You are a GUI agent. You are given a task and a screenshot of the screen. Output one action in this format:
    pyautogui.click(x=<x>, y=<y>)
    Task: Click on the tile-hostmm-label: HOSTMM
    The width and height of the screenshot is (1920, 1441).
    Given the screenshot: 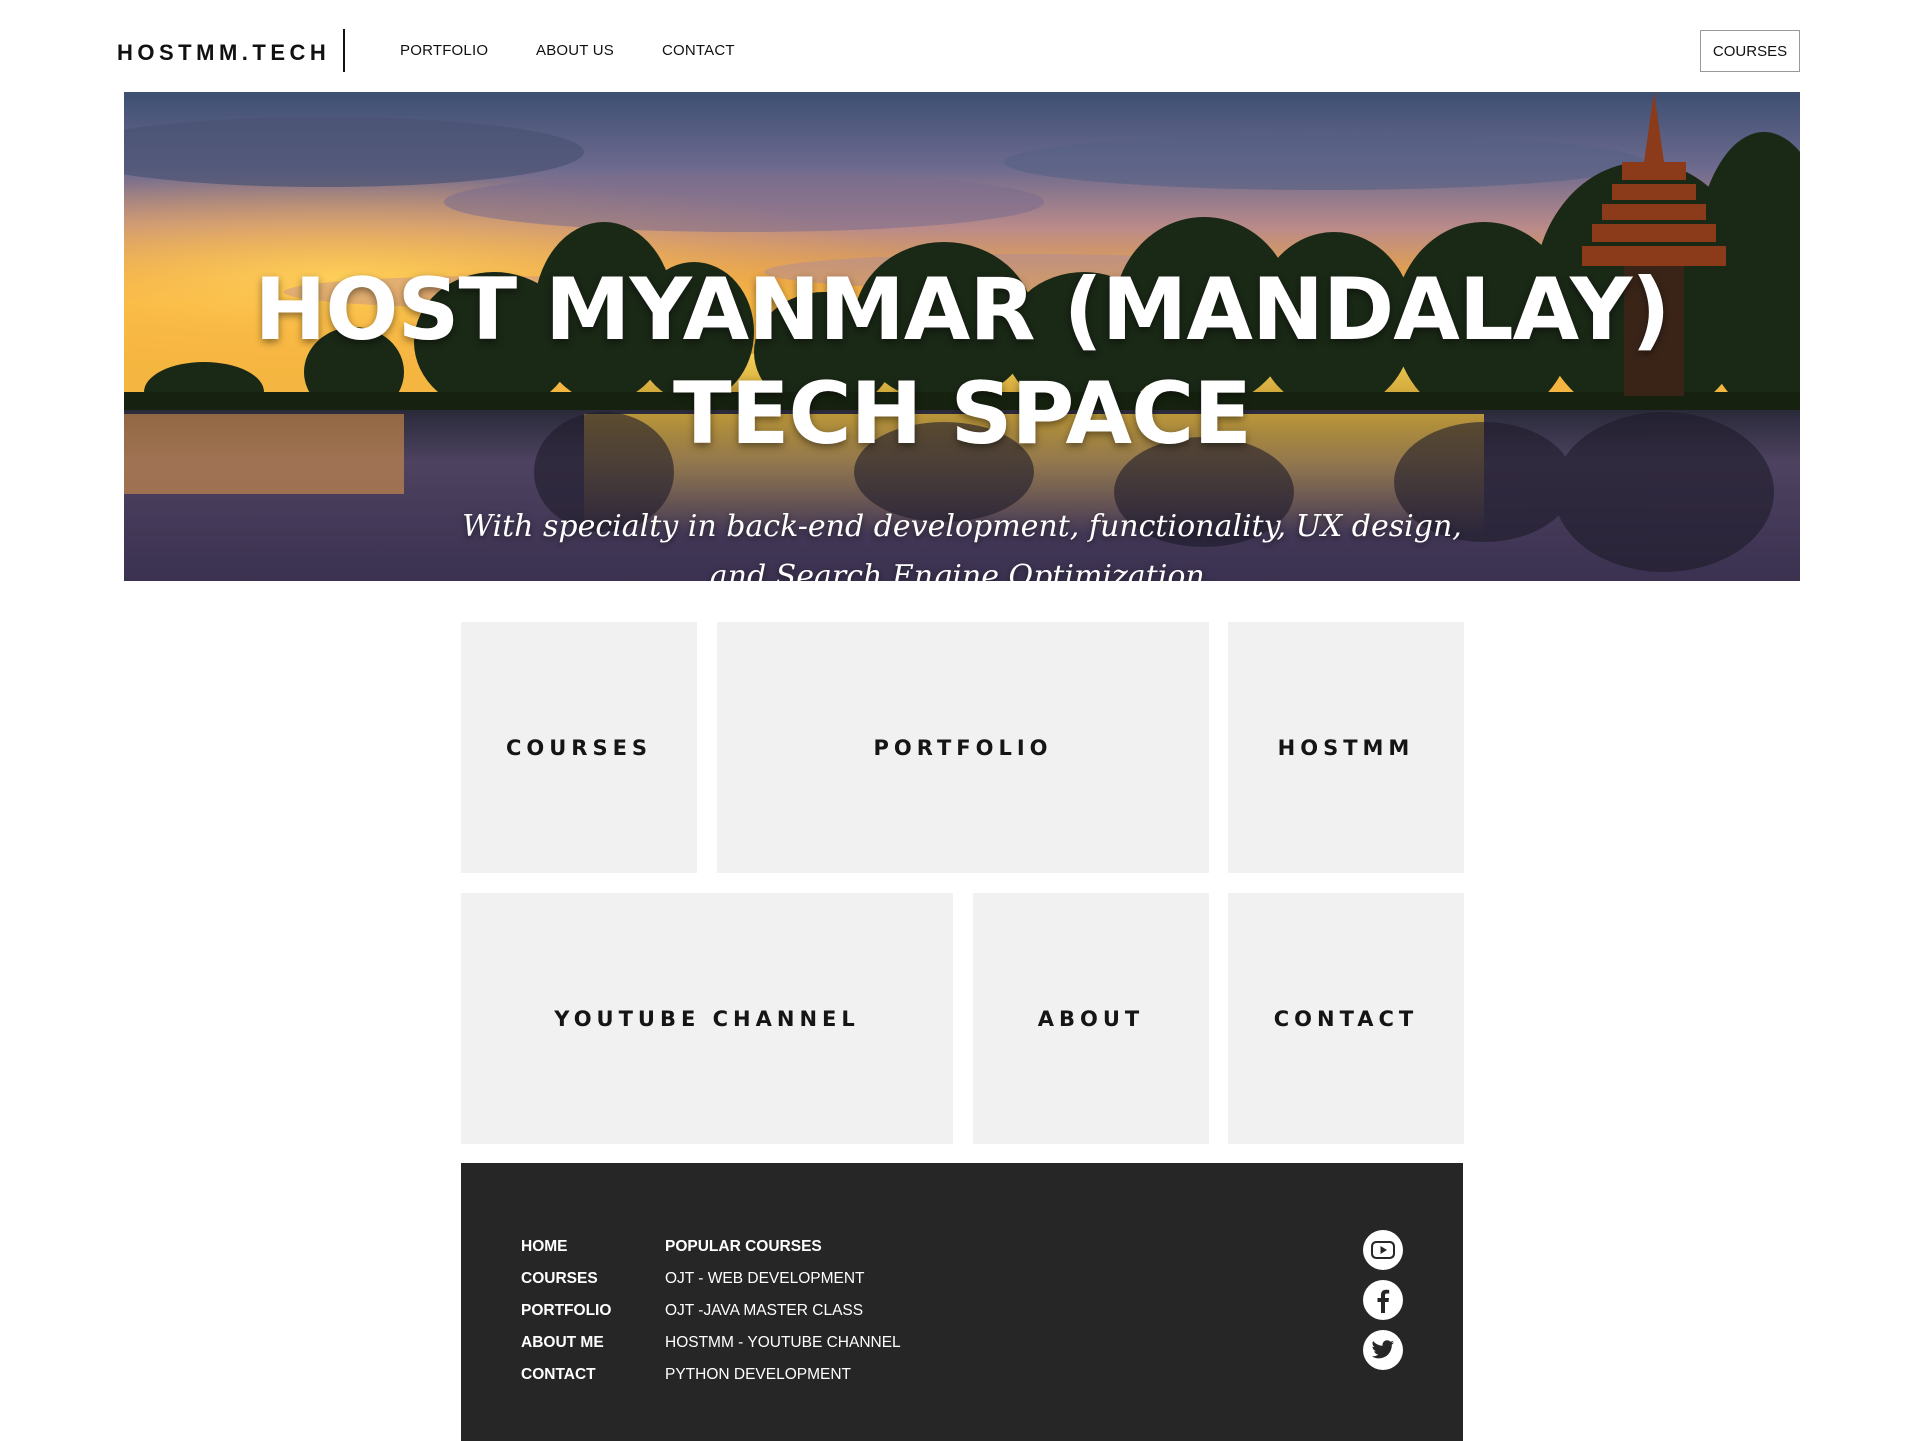 What is the action you would take?
    pyautogui.click(x=1346, y=747)
    